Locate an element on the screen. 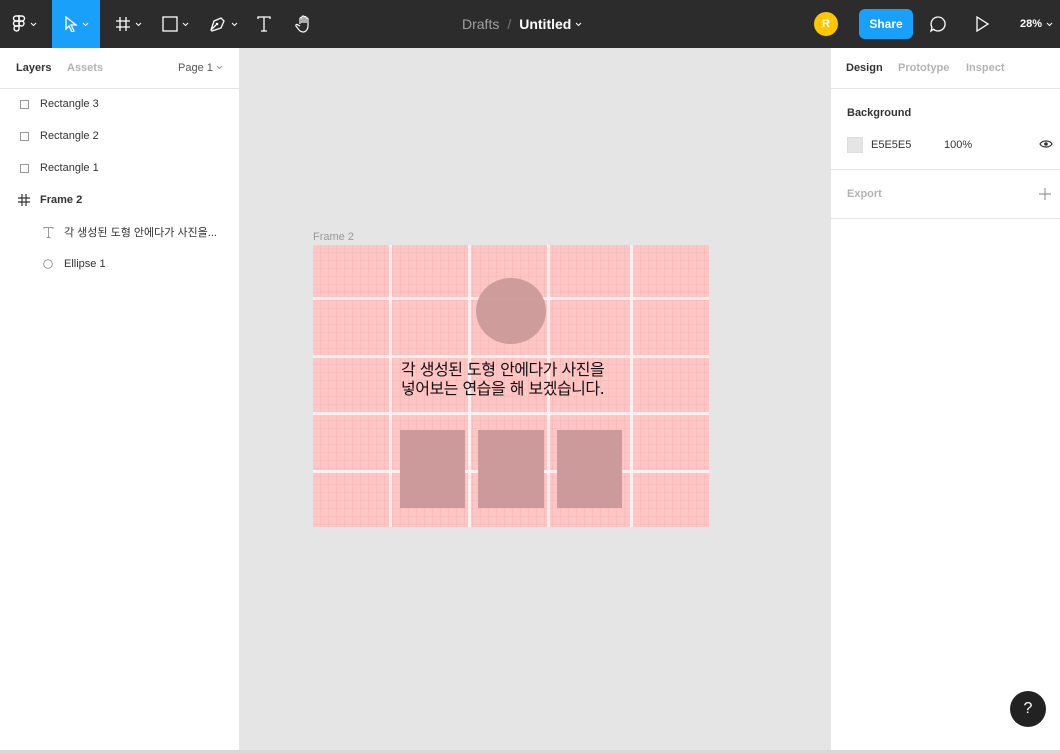 The image size is (1060, 754). move-tool-button is located at coordinates (76, 24).